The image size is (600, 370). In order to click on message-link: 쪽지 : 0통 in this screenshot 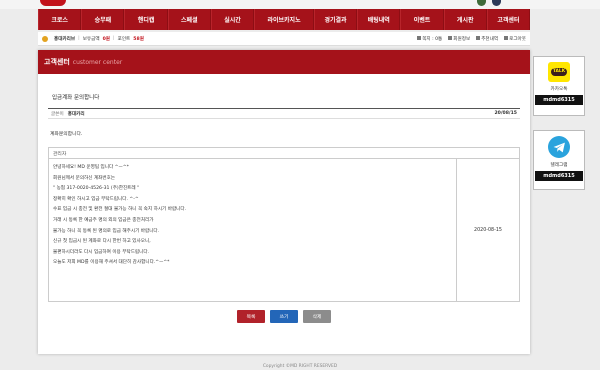, I will do `click(429, 39)`.